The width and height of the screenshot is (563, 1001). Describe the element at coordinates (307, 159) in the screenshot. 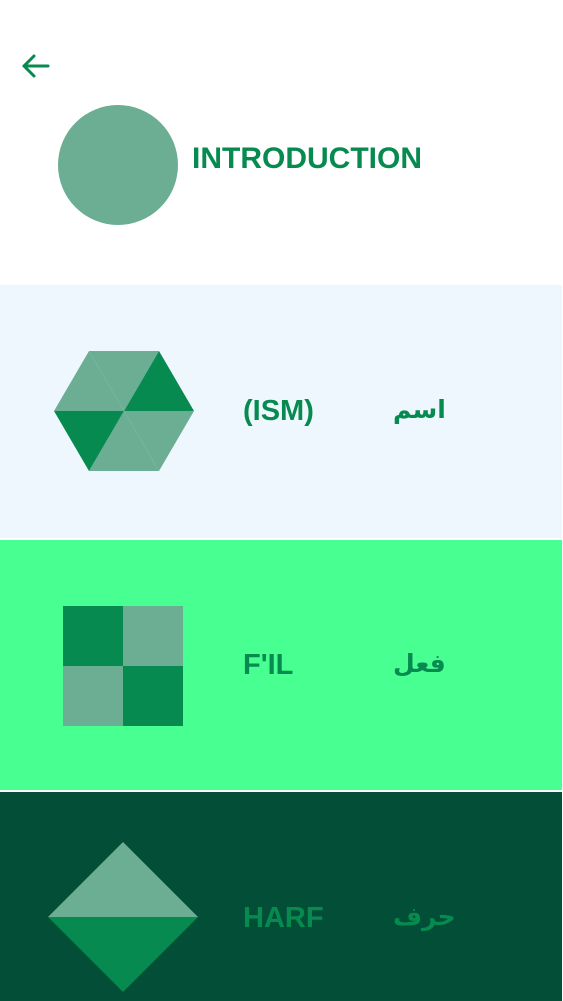

I see `introduction-title: INTRODUCTION` at that location.